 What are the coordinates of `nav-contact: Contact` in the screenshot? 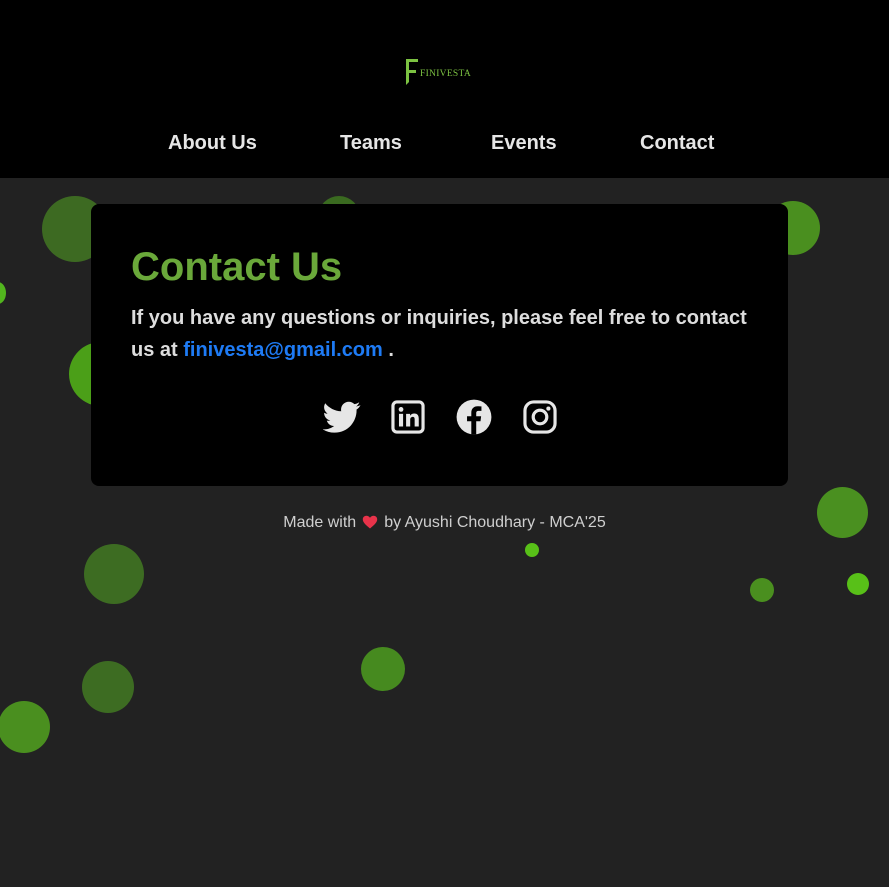 It's located at (677, 143).